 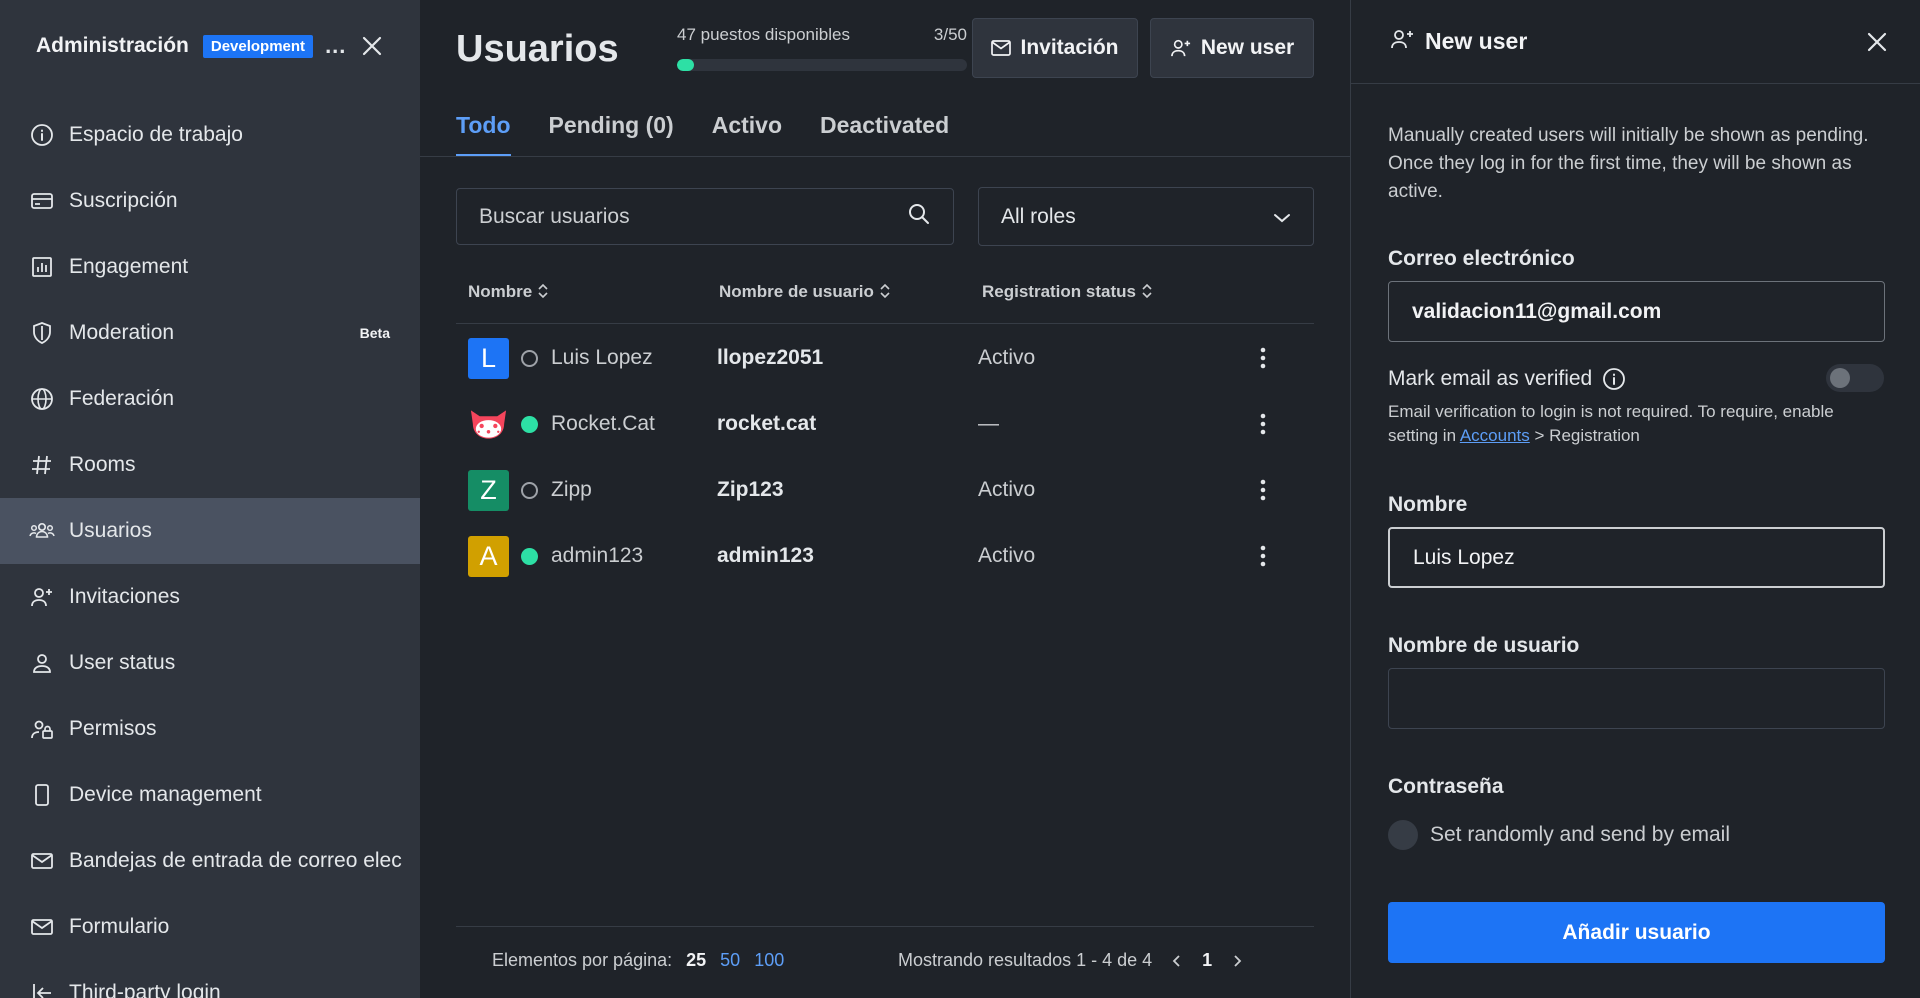 I want to click on card-icon, so click(x=42, y=201).